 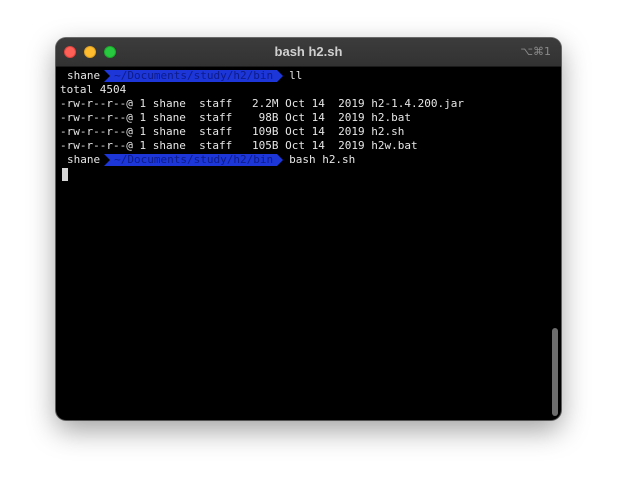 I want to click on prompt-line-1: shane ~/Documents/study/h2/bin ll, so click(x=303, y=76).